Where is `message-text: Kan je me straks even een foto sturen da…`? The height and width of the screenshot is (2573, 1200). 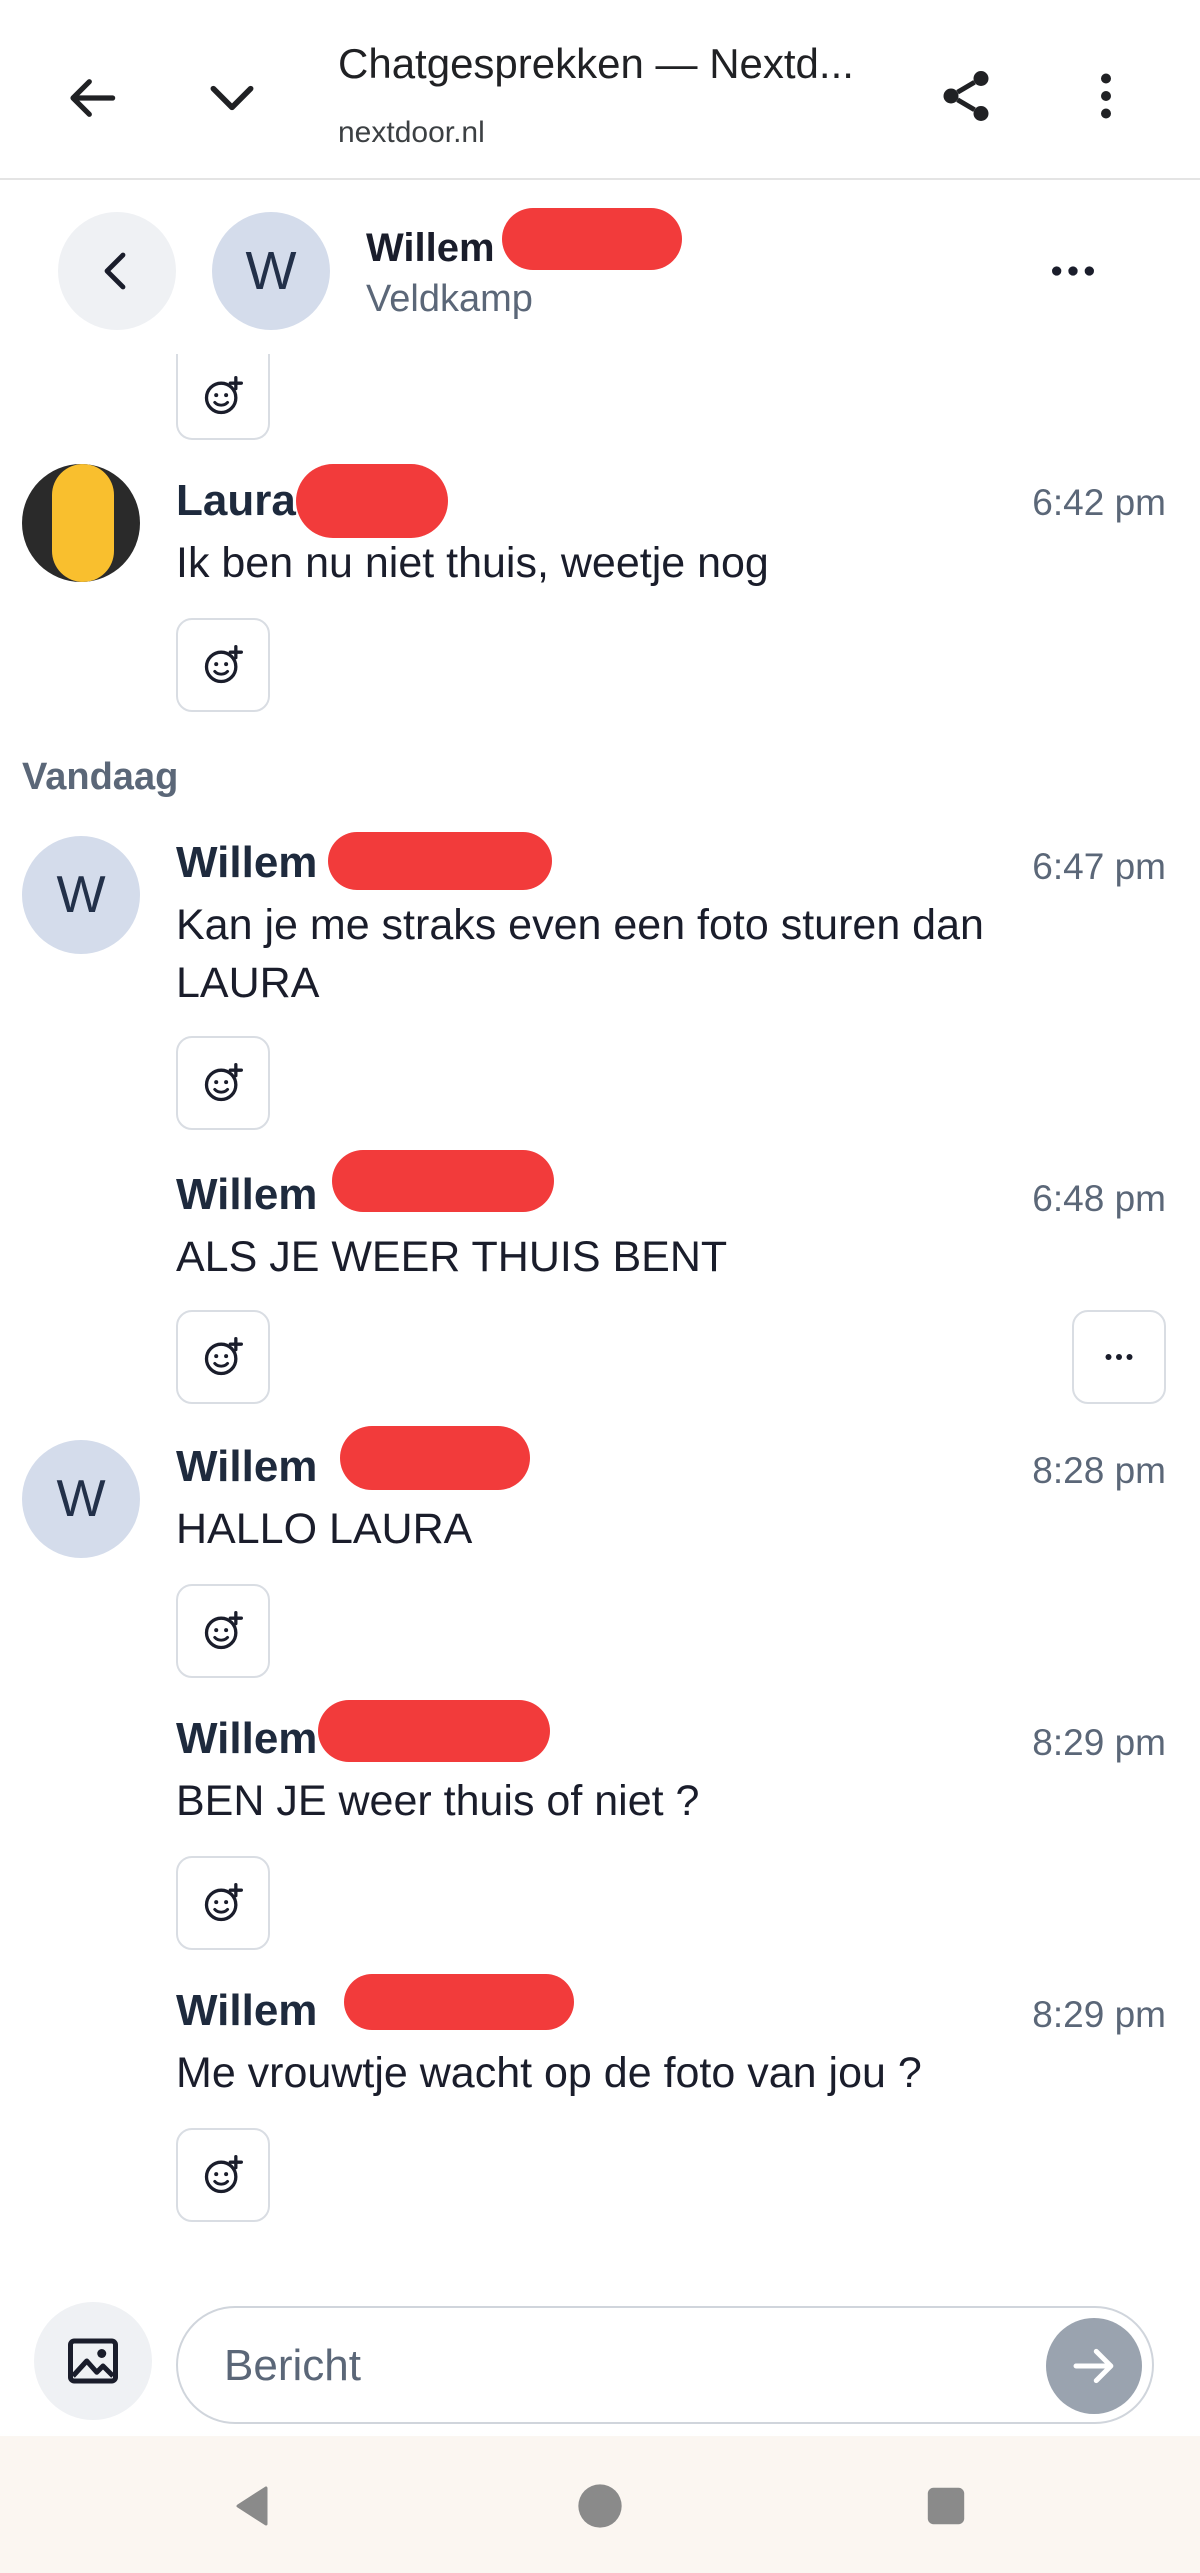
message-text: Kan je me straks even een foto sturen da… is located at coordinates (580, 954).